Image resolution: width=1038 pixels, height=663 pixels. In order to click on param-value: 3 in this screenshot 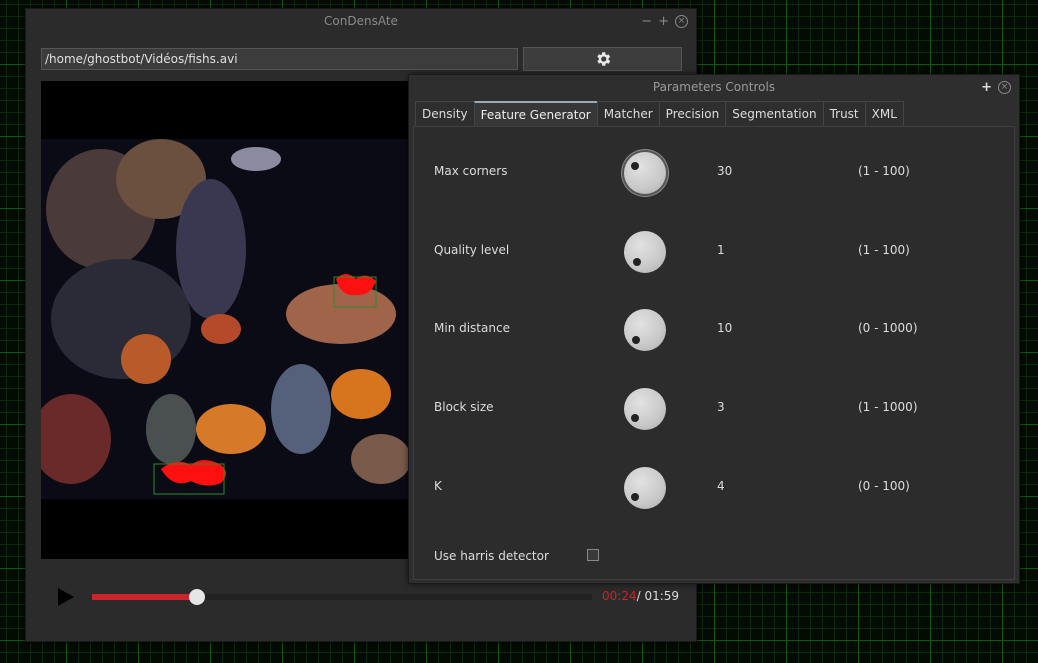, I will do `click(721, 407)`.